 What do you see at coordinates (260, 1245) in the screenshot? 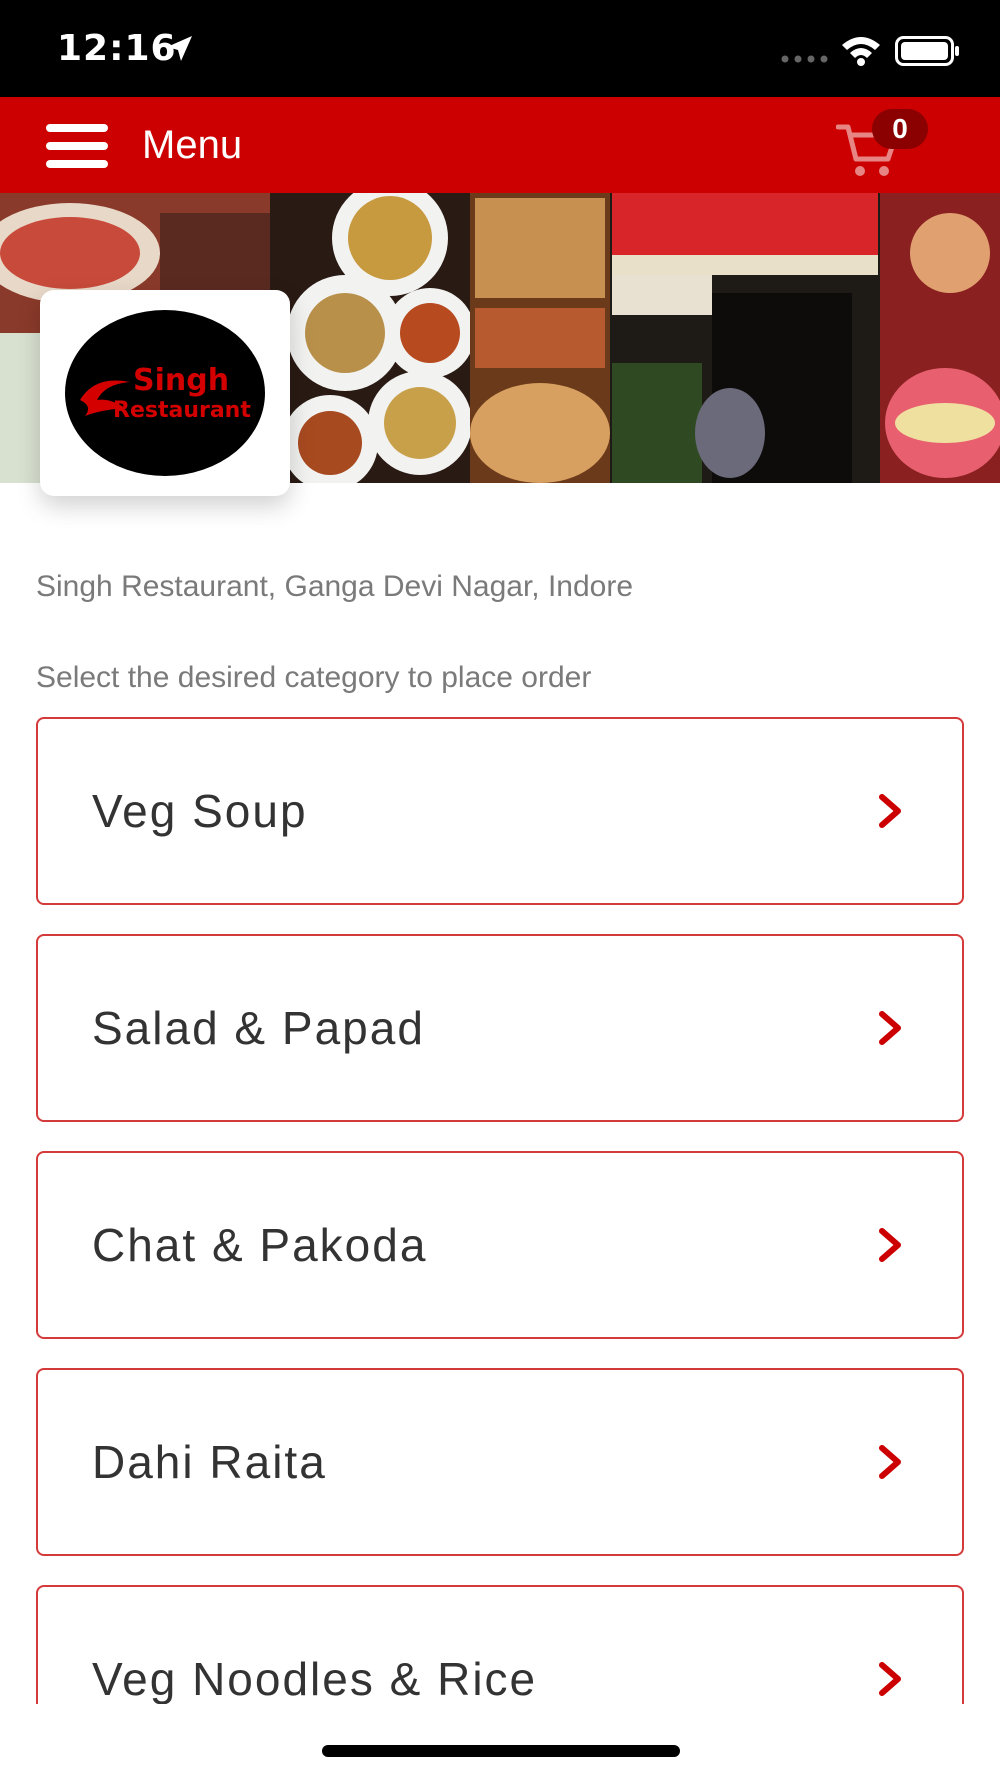
I see `category-label: Chat & Pakoda` at bounding box center [260, 1245].